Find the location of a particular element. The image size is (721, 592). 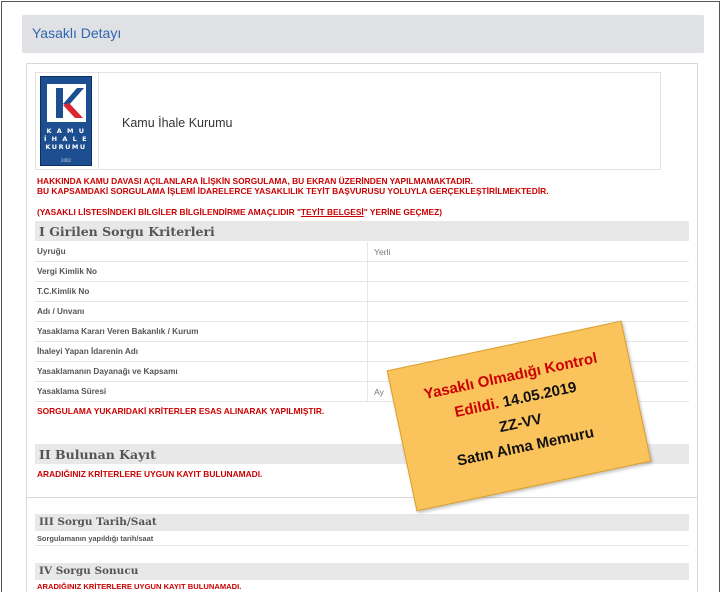

section-4-header: IV Sorgu Sonucu is located at coordinates (362, 571).